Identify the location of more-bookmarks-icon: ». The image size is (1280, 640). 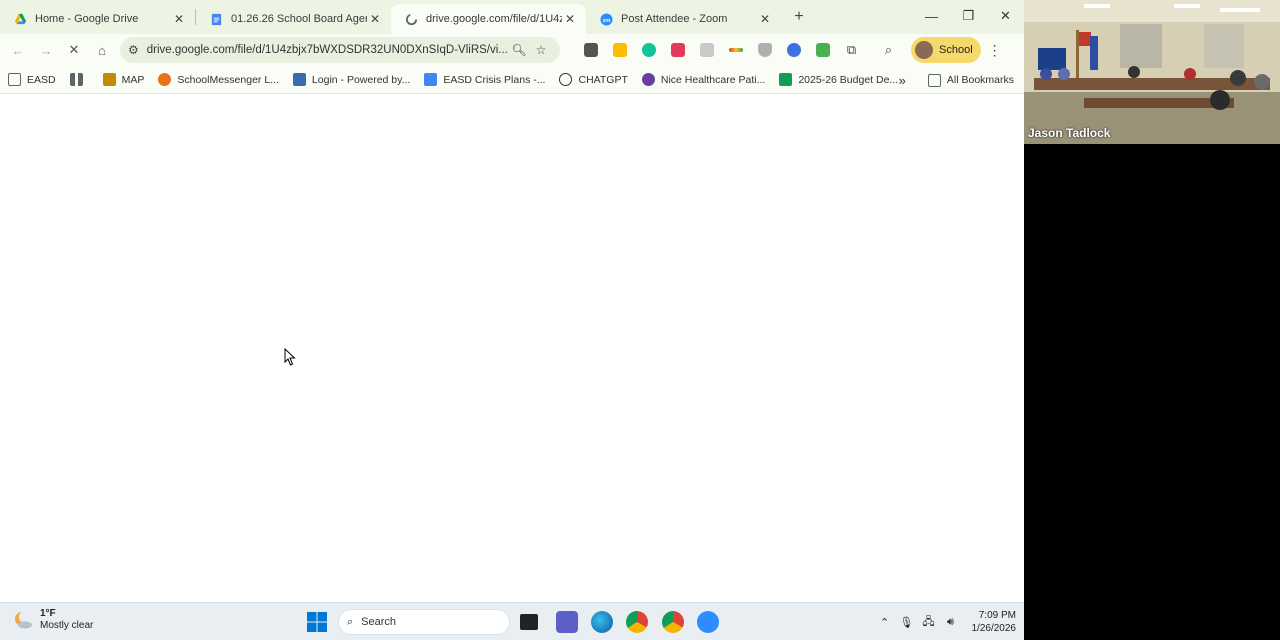
(902, 80).